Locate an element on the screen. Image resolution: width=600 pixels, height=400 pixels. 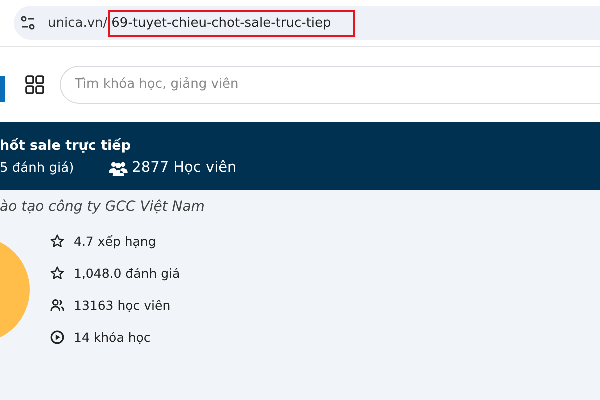
rating-count: 5 đánh giá) is located at coordinates (37, 168).